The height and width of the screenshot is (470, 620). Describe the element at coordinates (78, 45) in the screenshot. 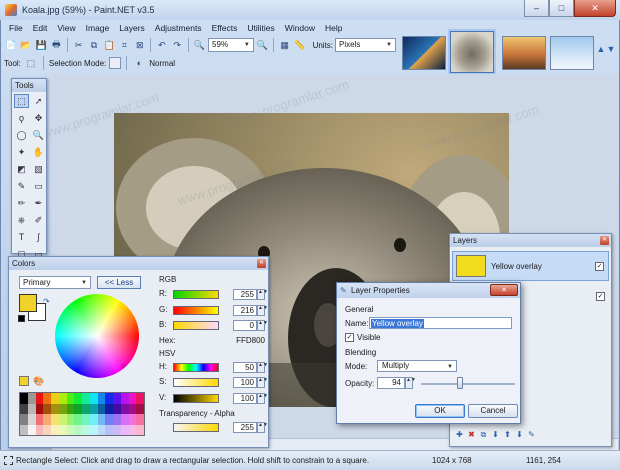

I see `cut-icon: ✂` at that location.